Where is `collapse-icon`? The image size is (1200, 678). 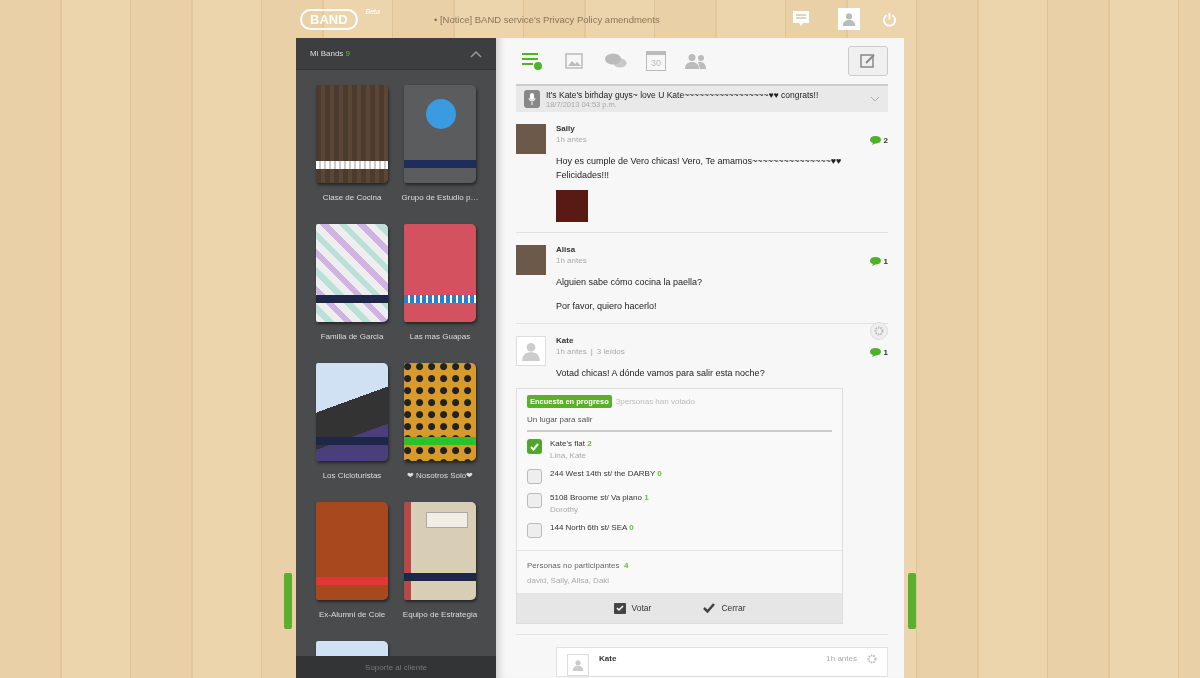 collapse-icon is located at coordinates (476, 53).